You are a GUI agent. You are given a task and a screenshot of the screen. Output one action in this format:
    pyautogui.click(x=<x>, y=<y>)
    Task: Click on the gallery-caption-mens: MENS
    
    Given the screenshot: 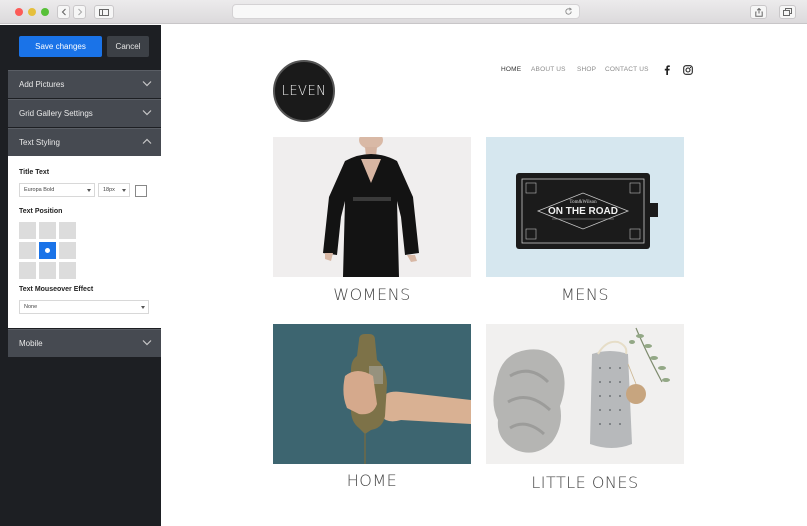 What is the action you would take?
    pyautogui.click(x=585, y=294)
    